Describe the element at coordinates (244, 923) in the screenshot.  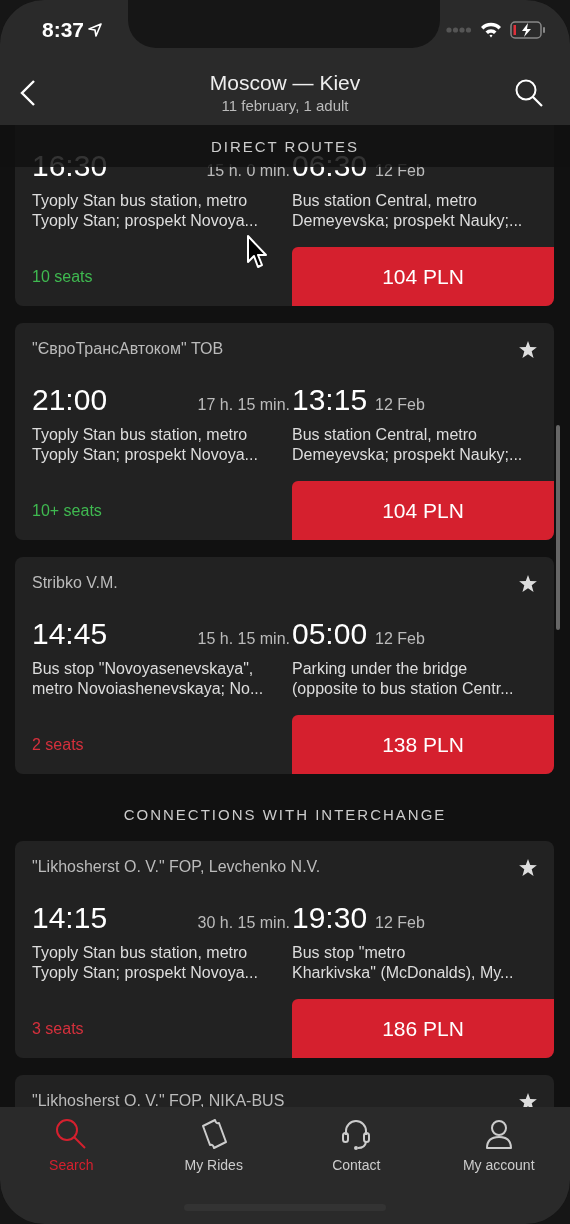
I see `trip-duration: 30 h. 15 min.` at that location.